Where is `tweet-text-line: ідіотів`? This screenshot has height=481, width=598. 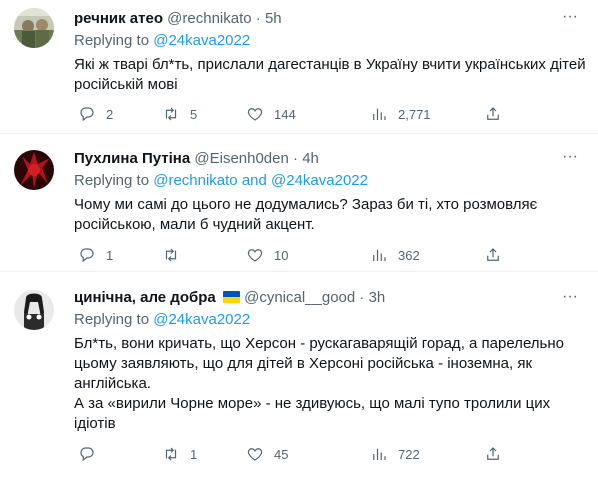 tweet-text-line: ідіотів is located at coordinates (95, 423).